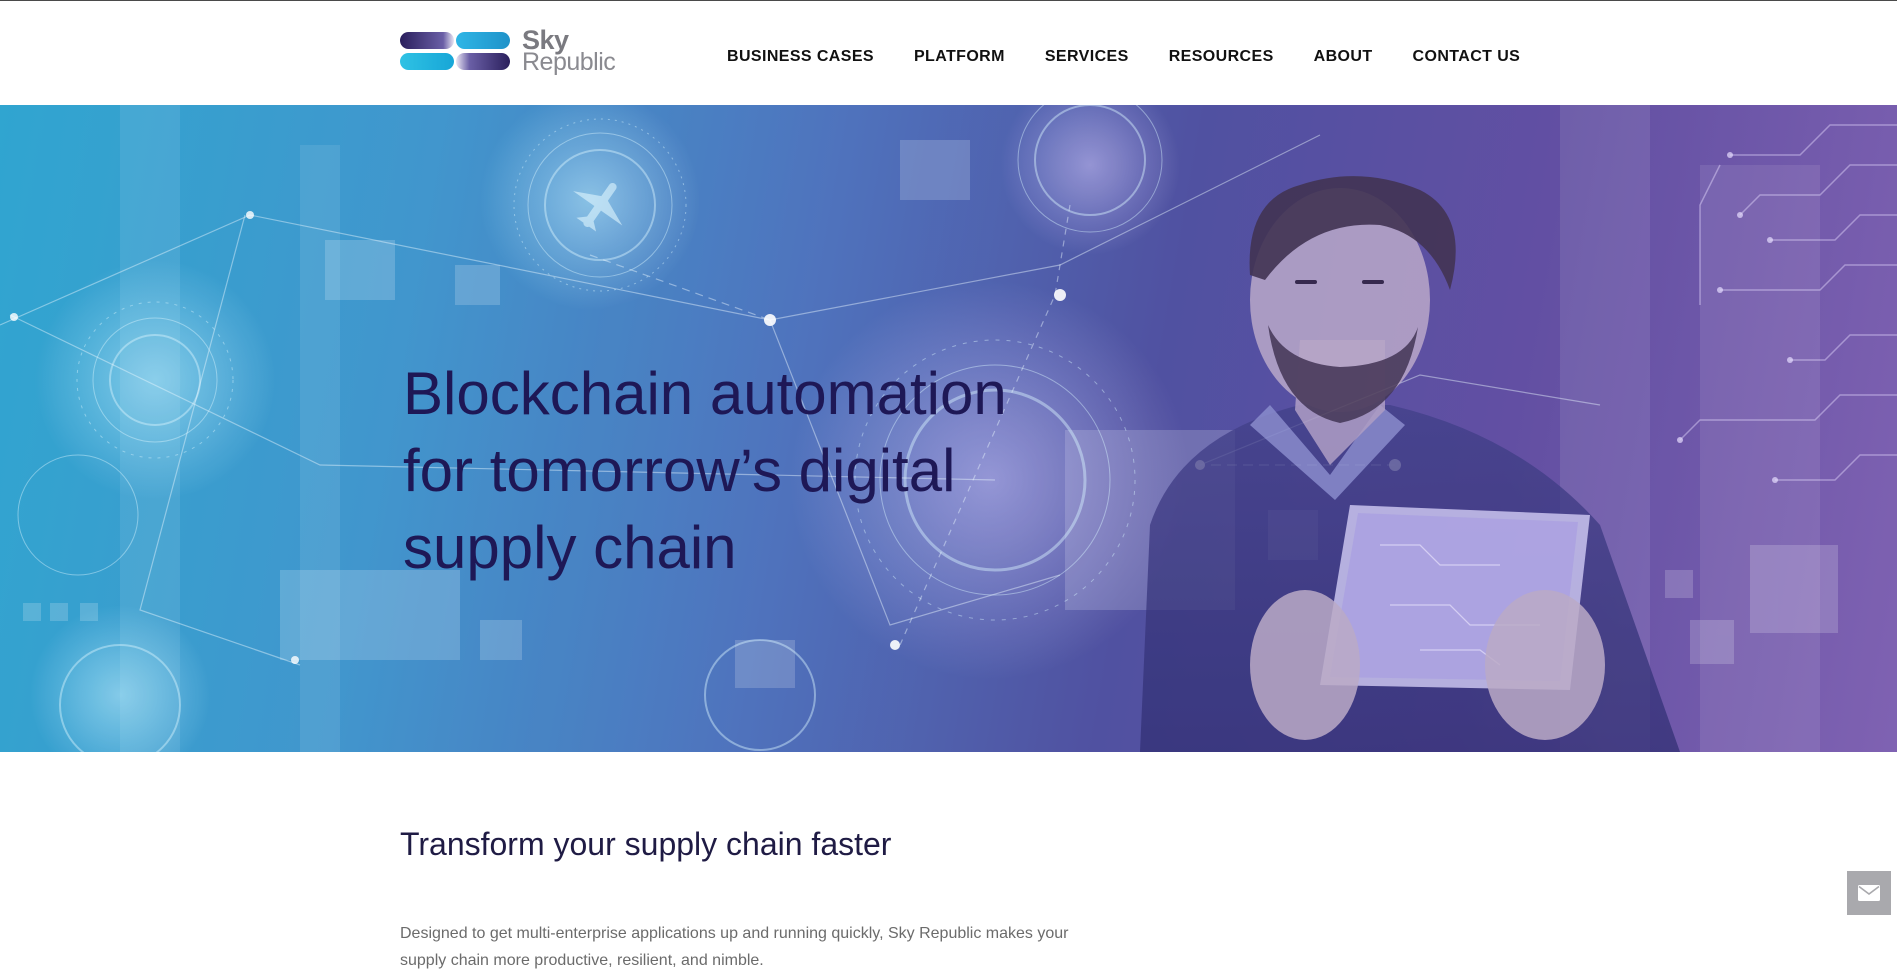 This screenshot has width=1897, height=974. Describe the element at coordinates (569, 62) in the screenshot. I see `logo-word-republic: Republic` at that location.